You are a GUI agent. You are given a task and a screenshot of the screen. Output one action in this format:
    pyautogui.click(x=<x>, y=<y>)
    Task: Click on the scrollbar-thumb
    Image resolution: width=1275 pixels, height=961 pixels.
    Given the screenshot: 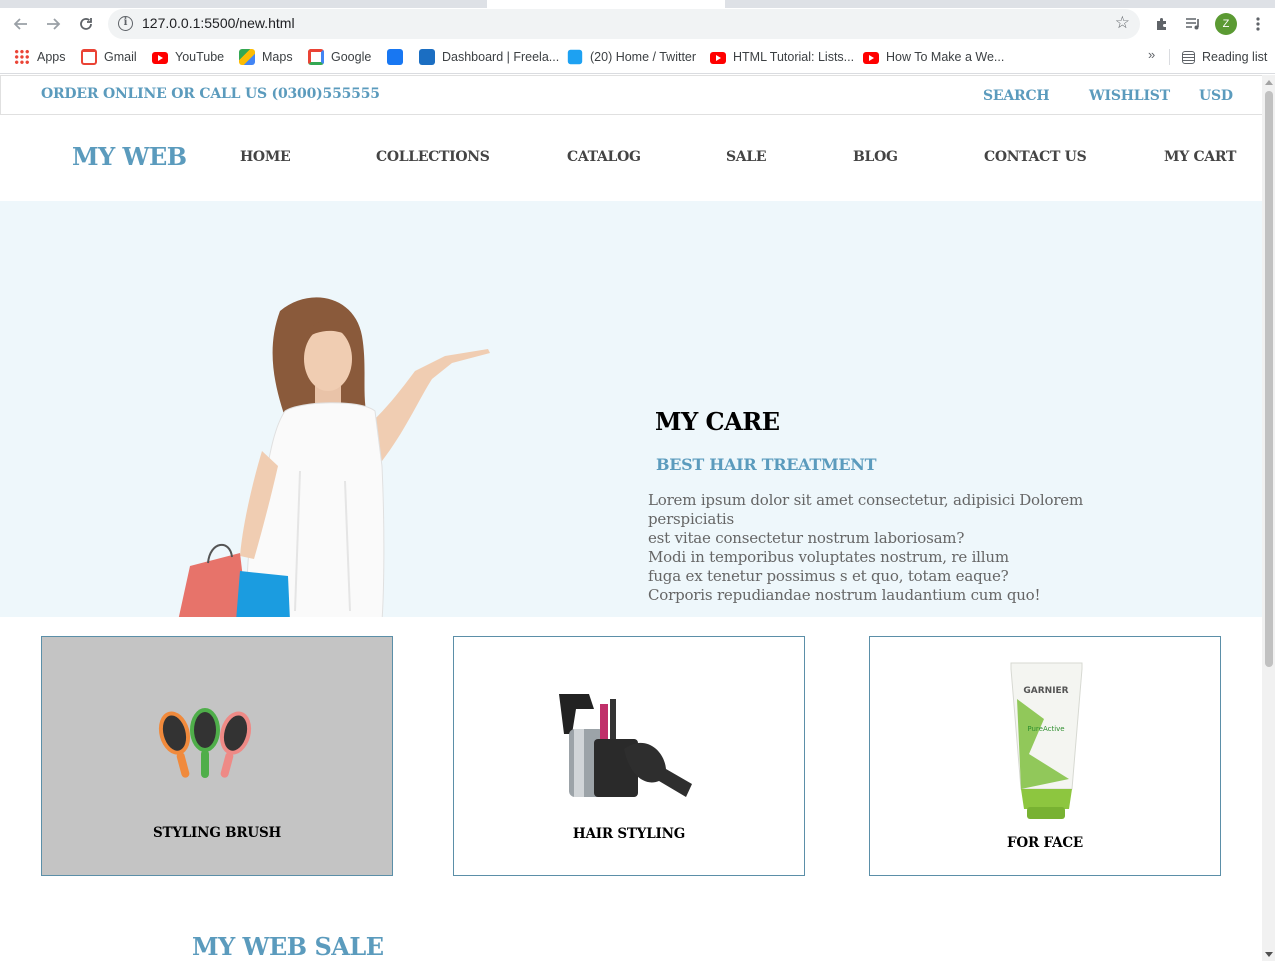 What is the action you would take?
    pyautogui.click(x=1269, y=379)
    